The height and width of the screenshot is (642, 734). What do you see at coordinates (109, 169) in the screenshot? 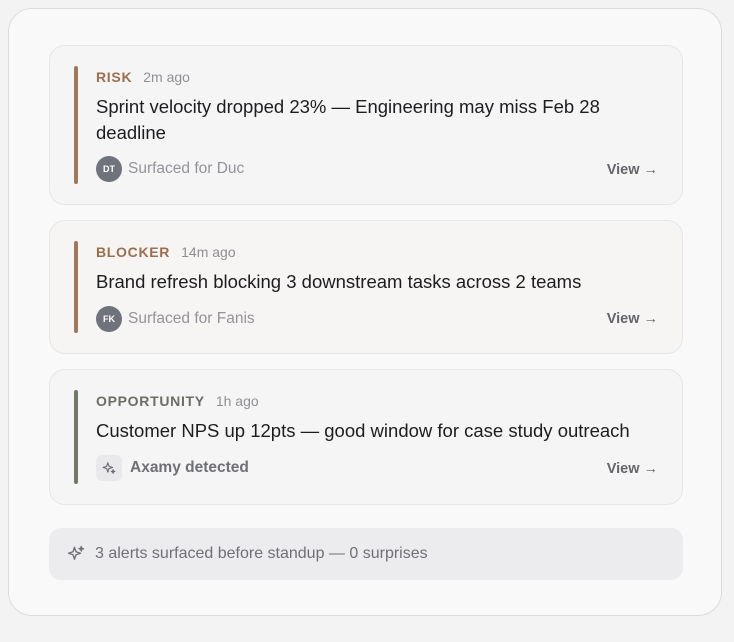
I see `avatar: DT` at bounding box center [109, 169].